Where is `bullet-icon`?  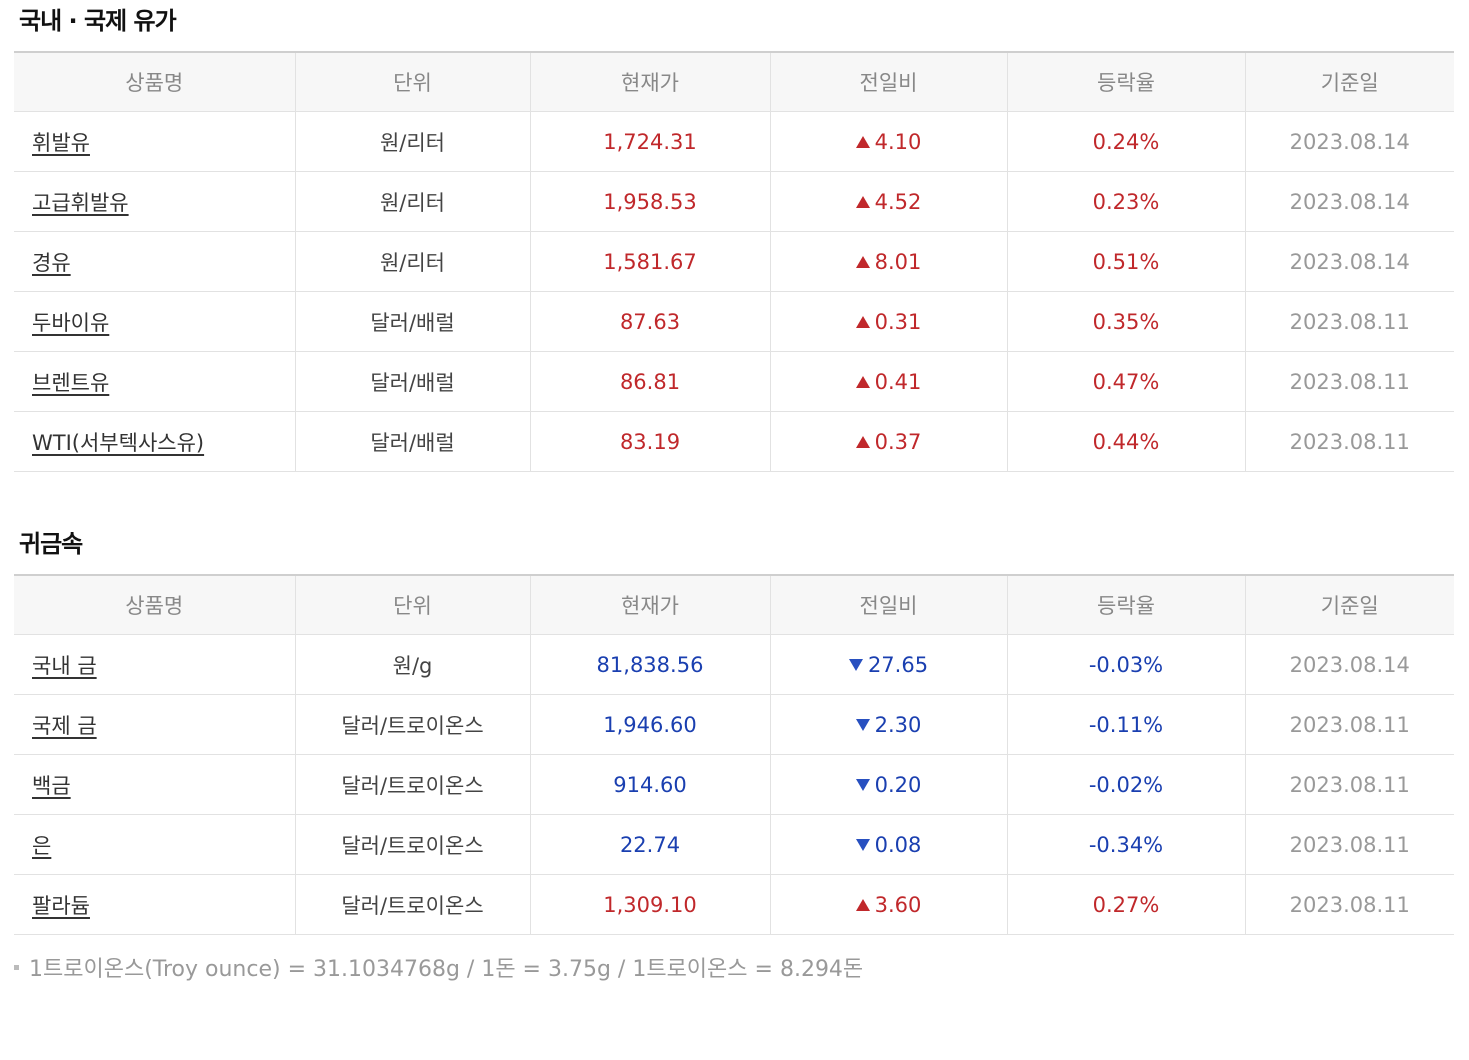
bullet-icon is located at coordinates (16, 967).